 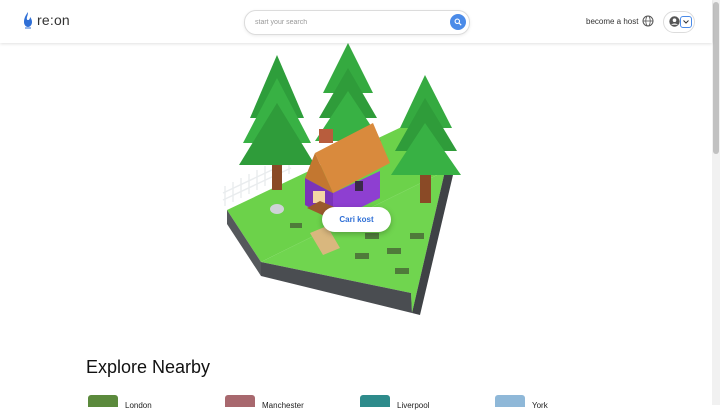 I want to click on city-name: Liverpool, so click(x=413, y=405).